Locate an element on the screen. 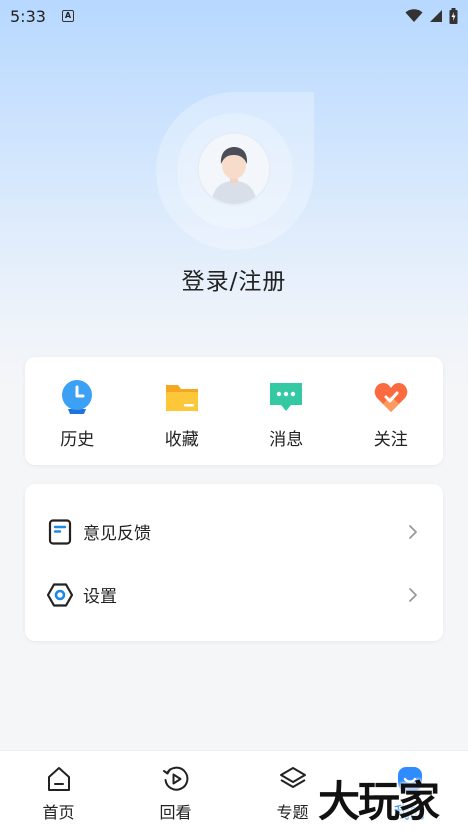 The width and height of the screenshot is (468, 832). login-register-link: 登录/注册 is located at coordinates (234, 279).